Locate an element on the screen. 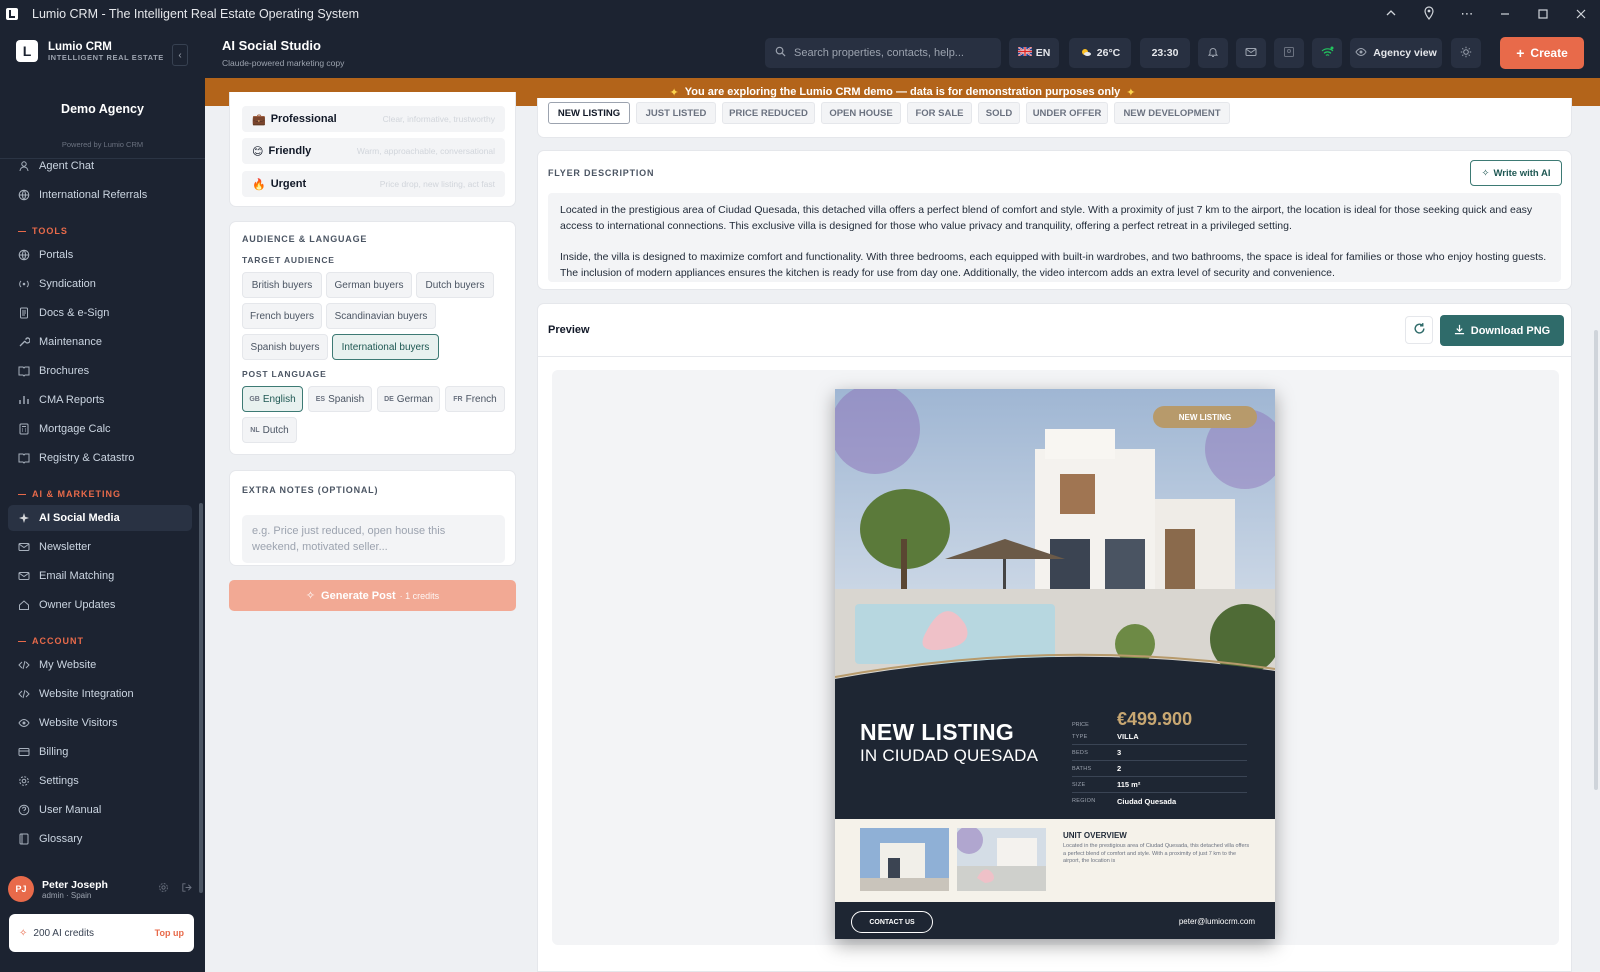 The image size is (1600, 972). globe-icon is located at coordinates (24, 255).